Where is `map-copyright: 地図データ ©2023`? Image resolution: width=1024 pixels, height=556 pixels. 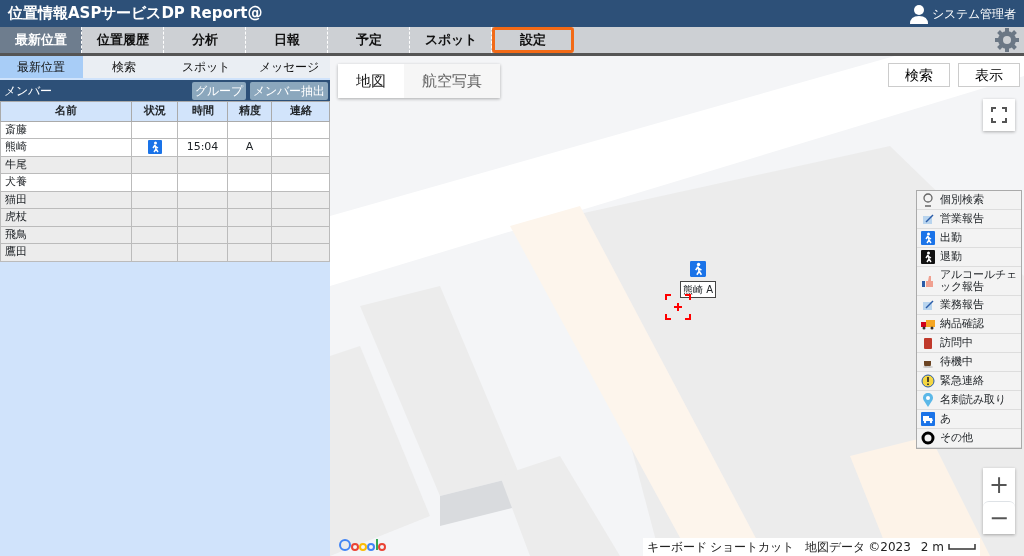
map-copyright: 地図データ ©2023 is located at coordinates (857, 547).